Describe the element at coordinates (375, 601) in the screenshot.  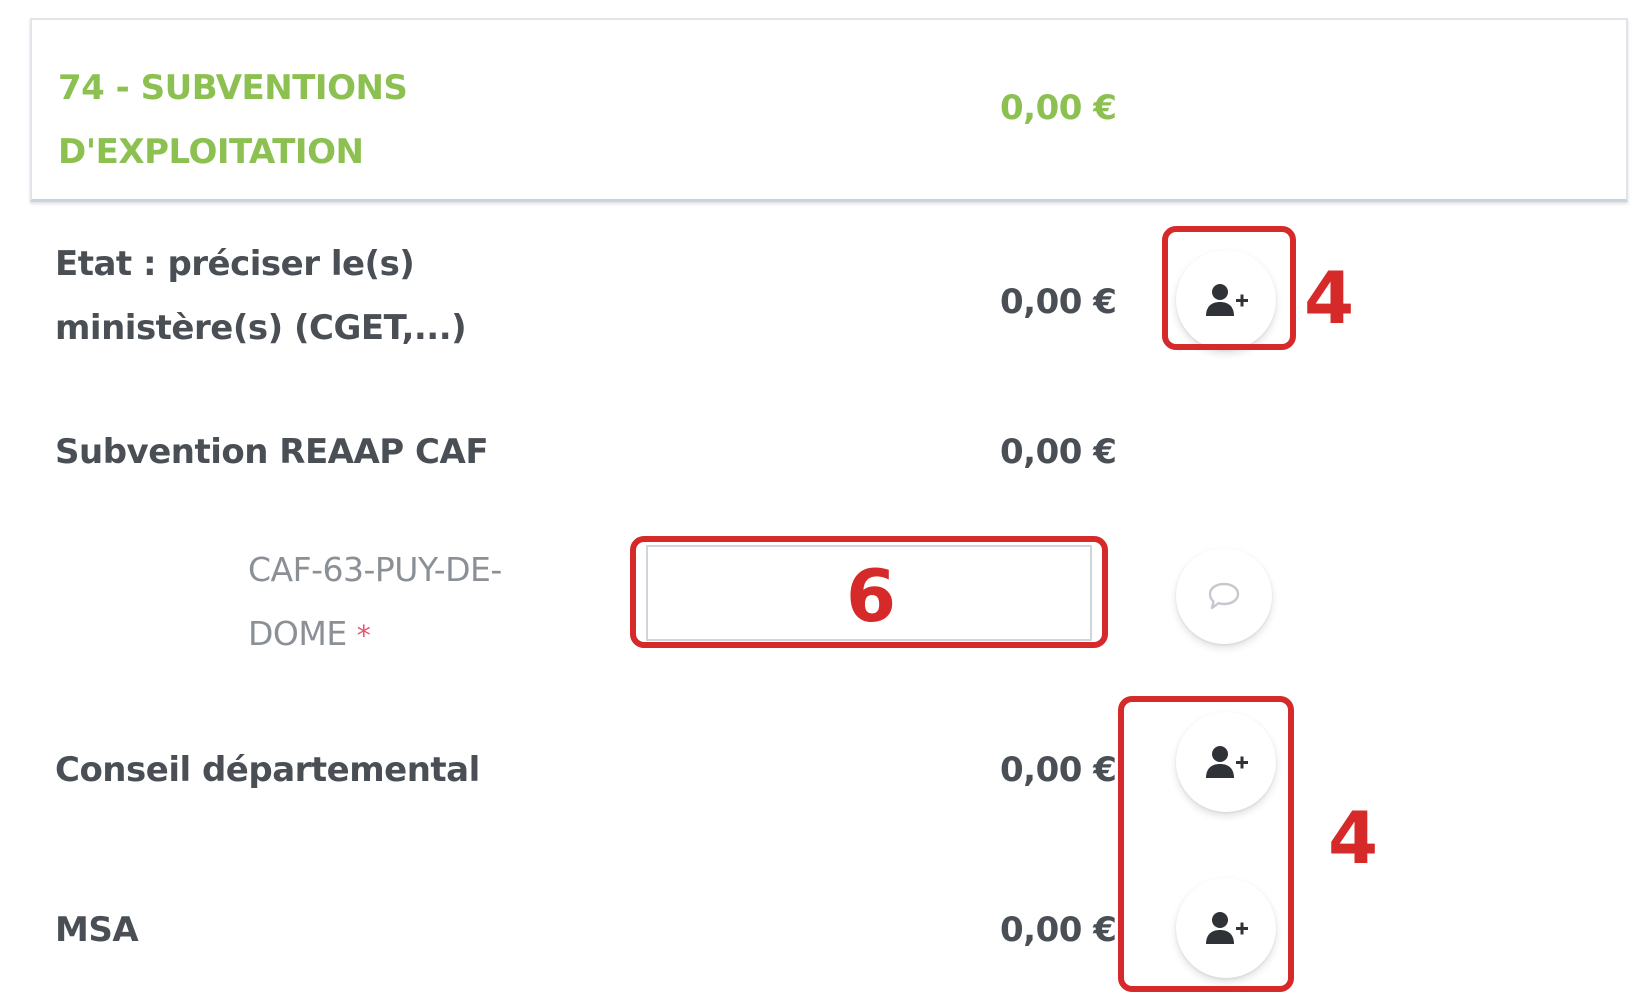
I see `caf-63-label-text: CAF-63-PUY-DE-DOME` at that location.